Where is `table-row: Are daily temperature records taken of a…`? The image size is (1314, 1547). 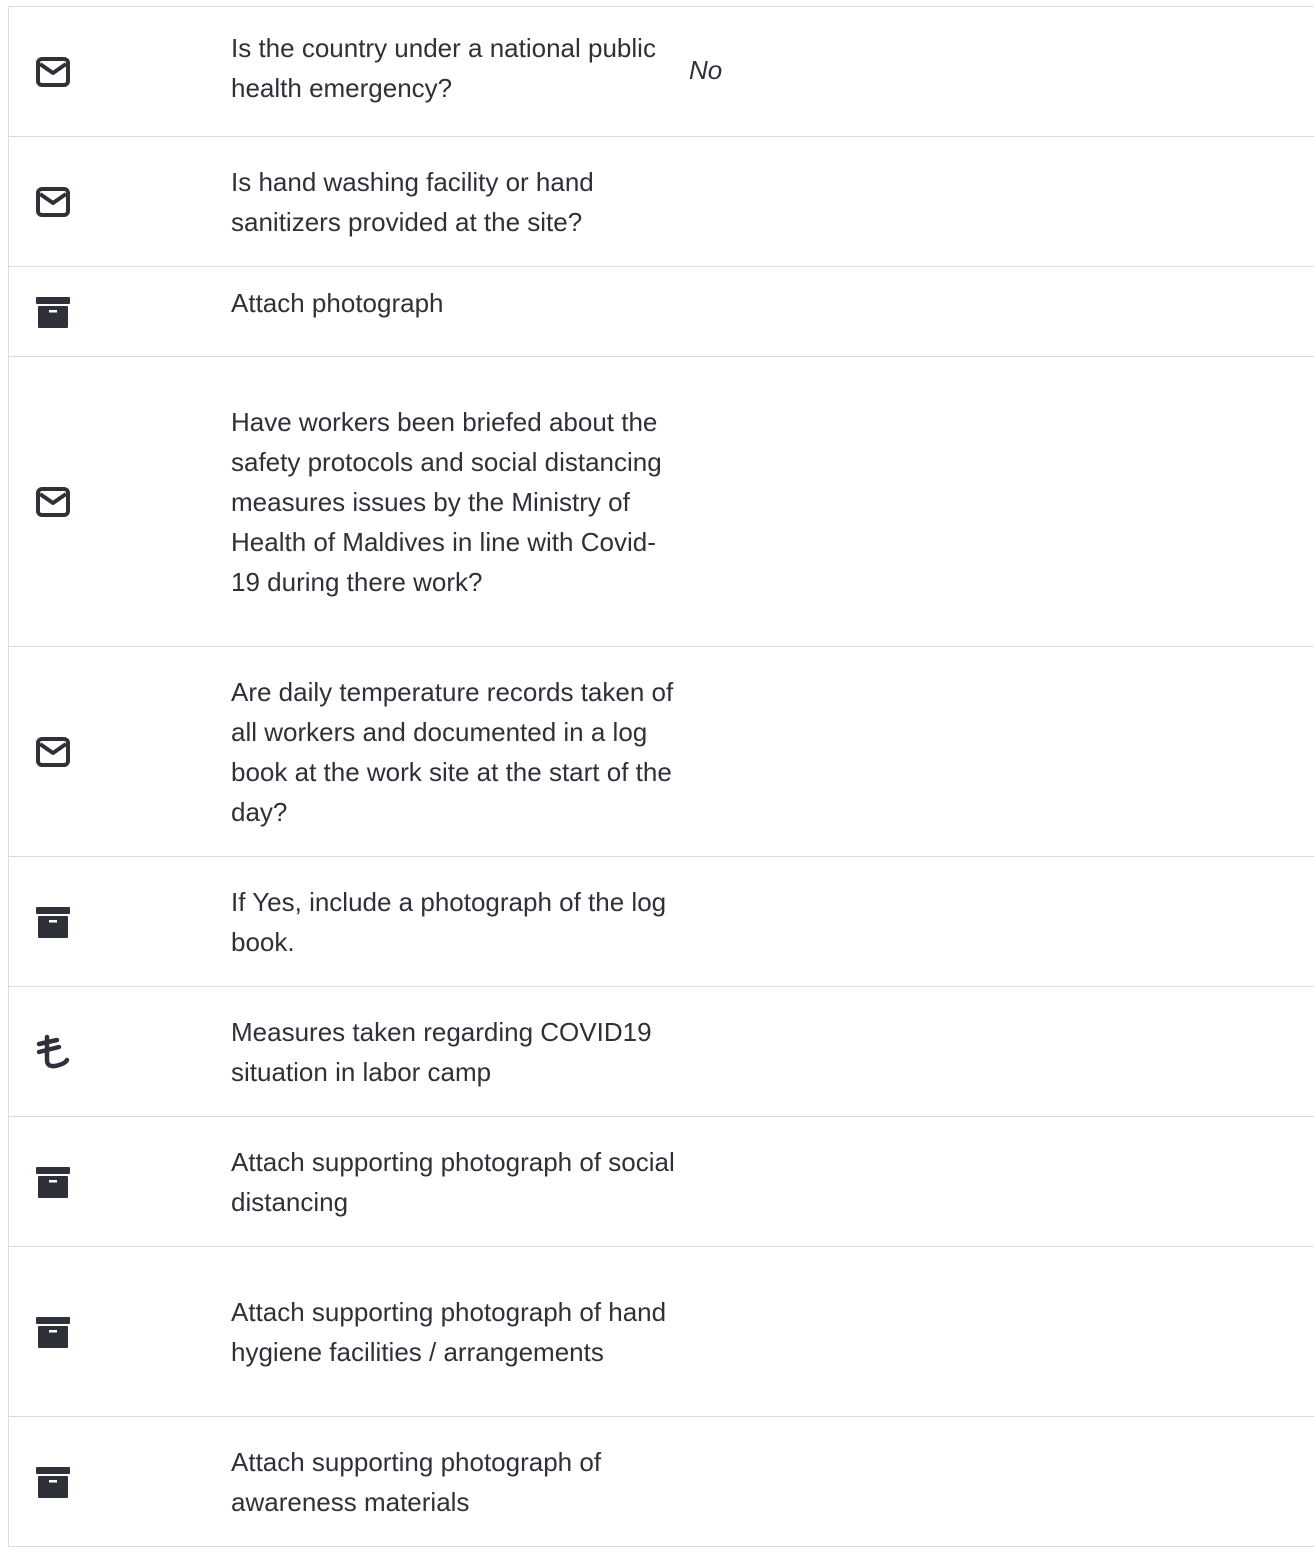 table-row: Are daily temperature records taken of a… is located at coordinates (661, 752).